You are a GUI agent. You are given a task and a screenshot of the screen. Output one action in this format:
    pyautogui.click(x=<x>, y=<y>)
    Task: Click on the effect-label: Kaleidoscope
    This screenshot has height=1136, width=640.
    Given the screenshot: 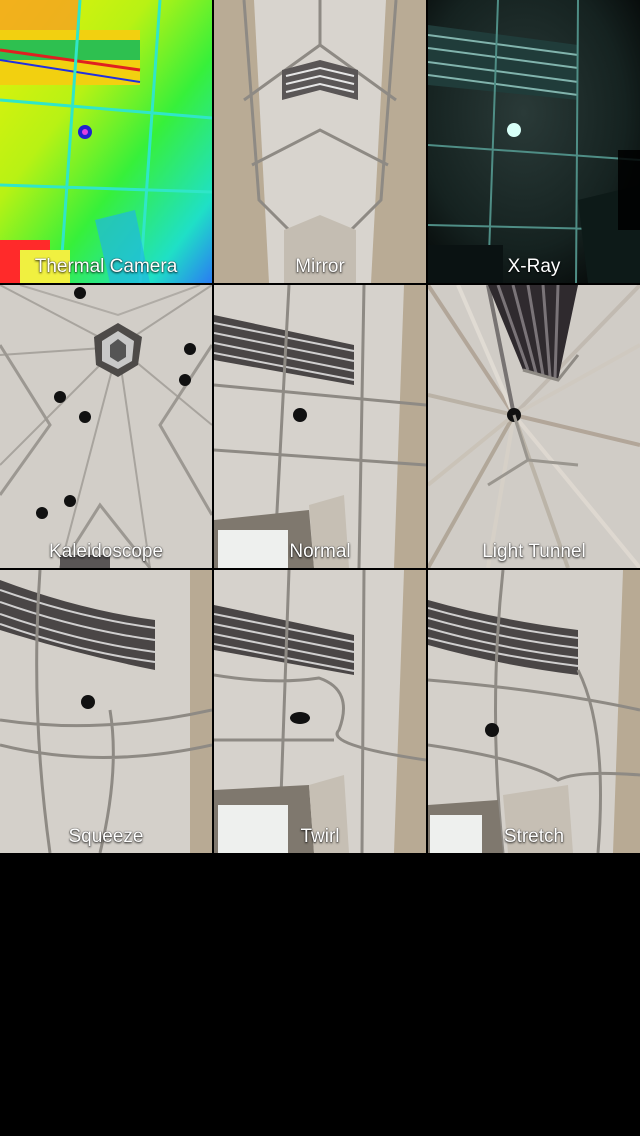 What is the action you would take?
    pyautogui.click(x=106, y=551)
    